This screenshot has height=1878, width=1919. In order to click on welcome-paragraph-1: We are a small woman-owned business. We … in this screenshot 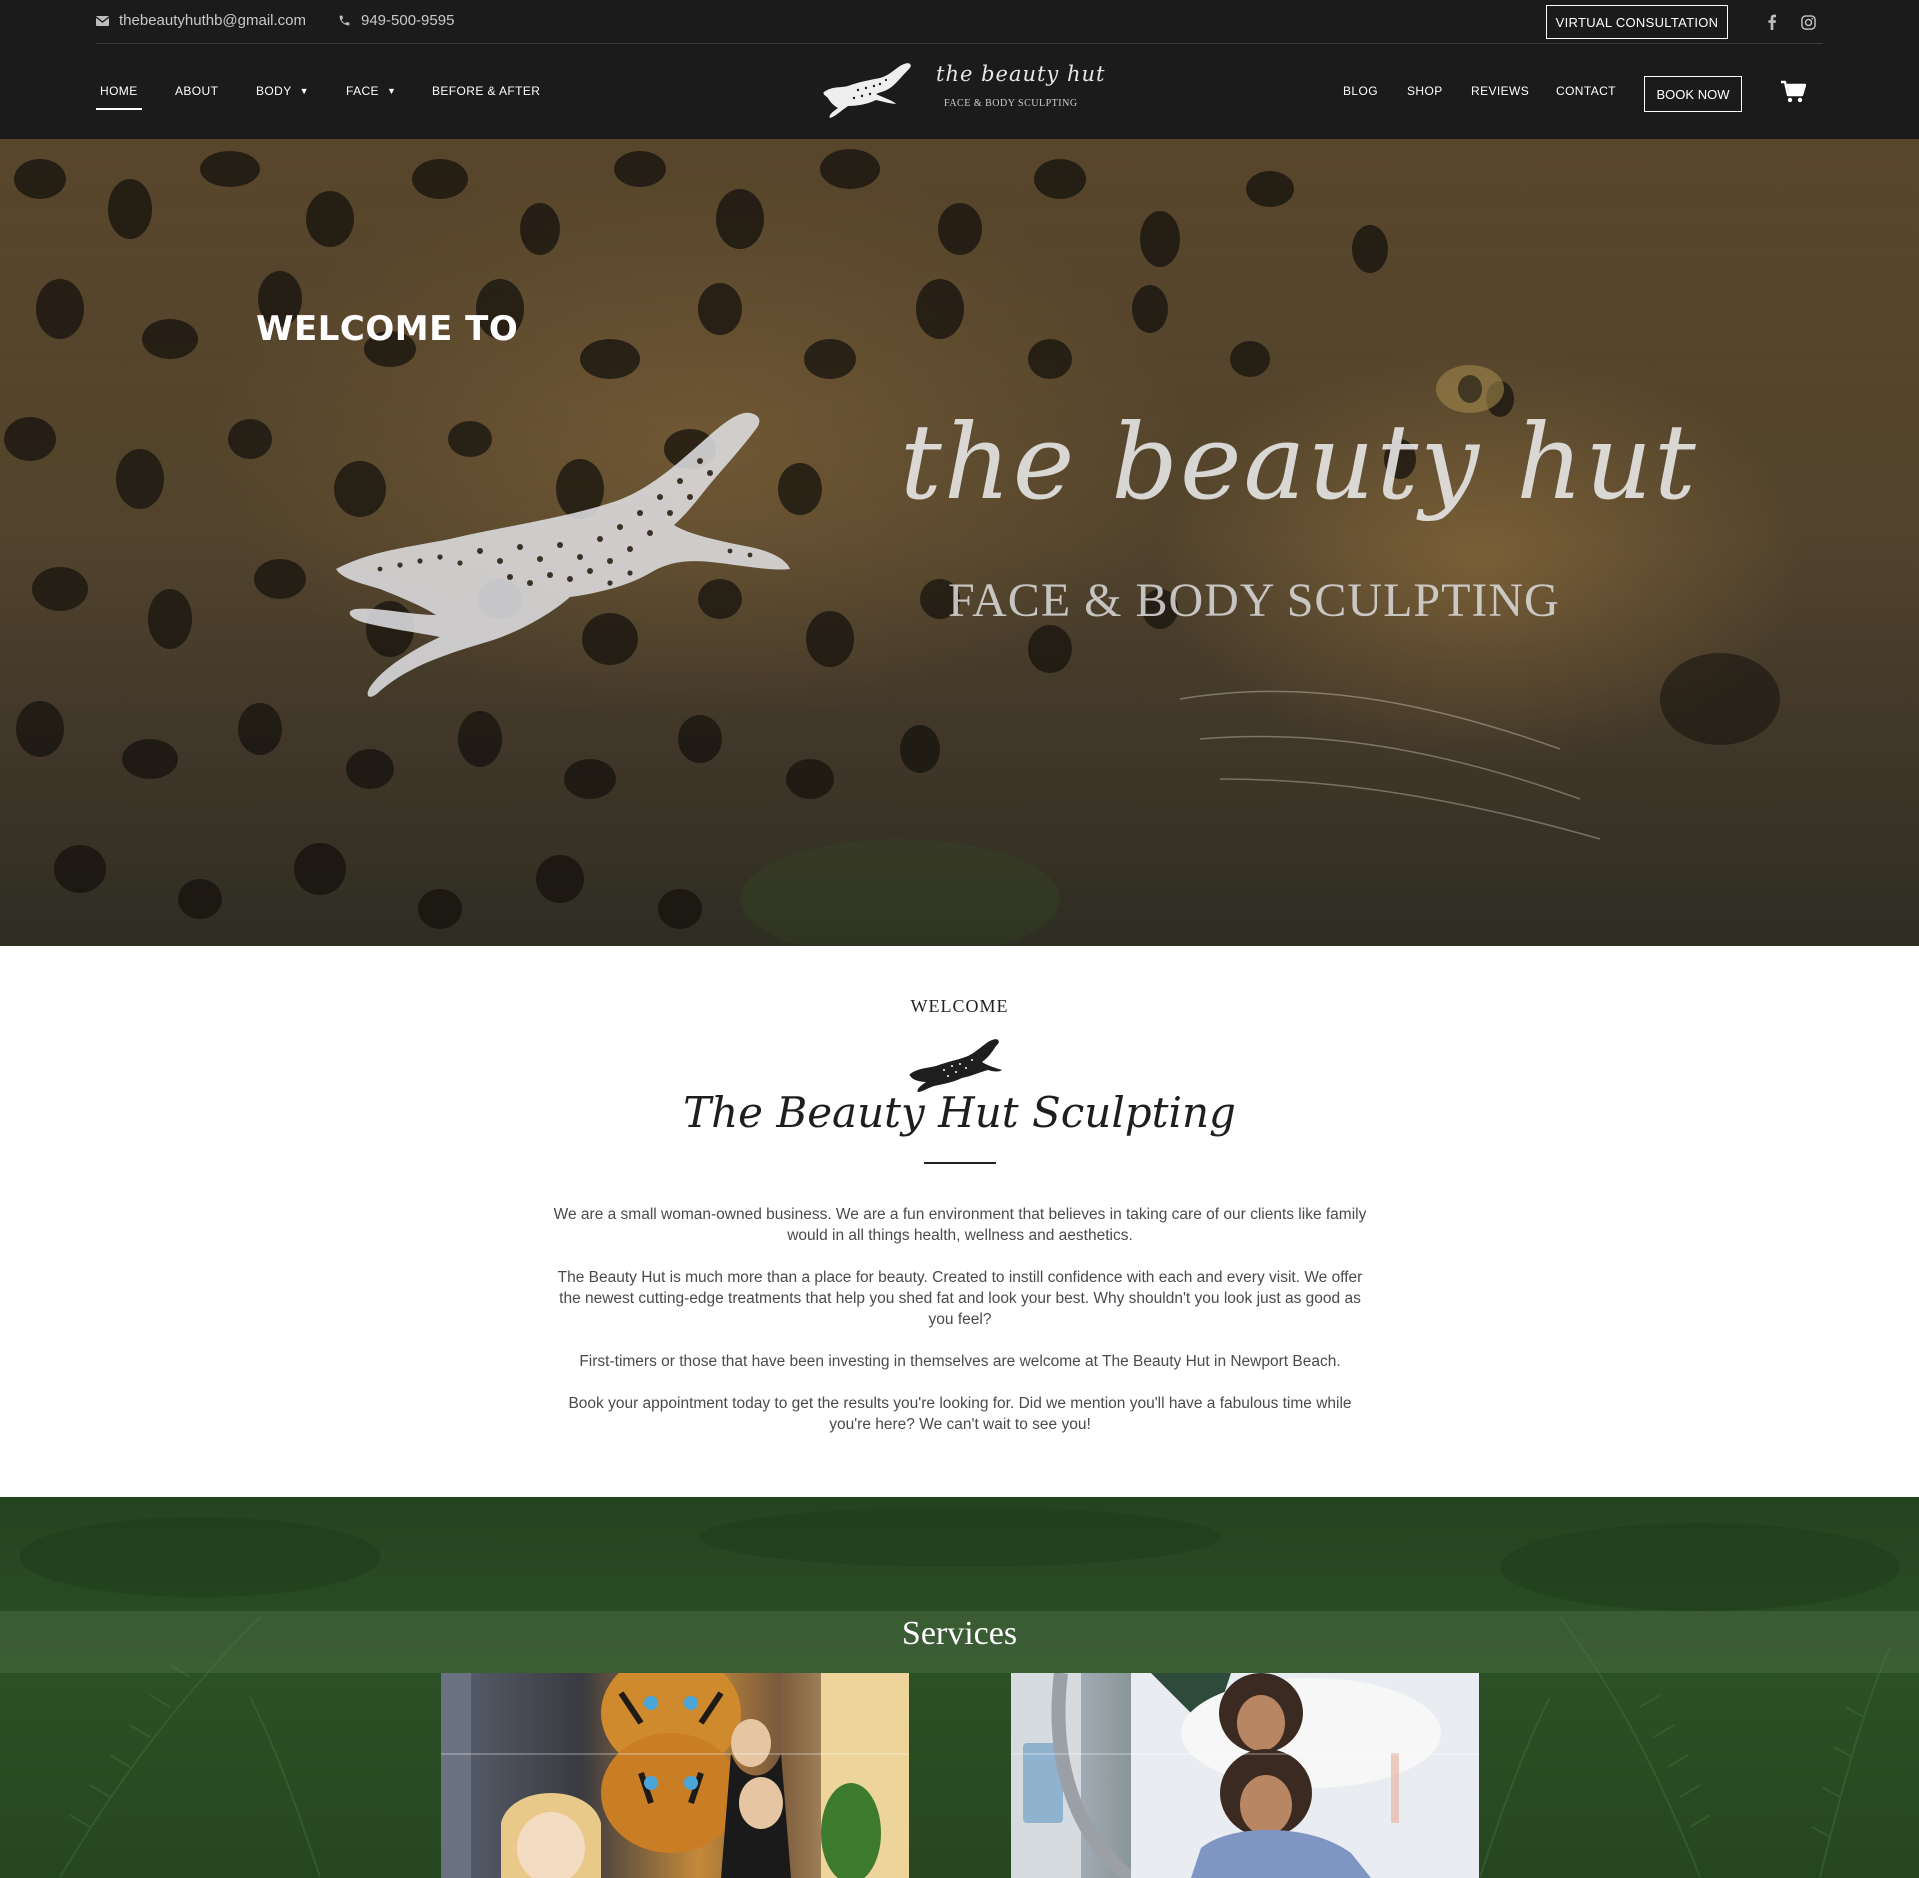, I will do `click(960, 1225)`.